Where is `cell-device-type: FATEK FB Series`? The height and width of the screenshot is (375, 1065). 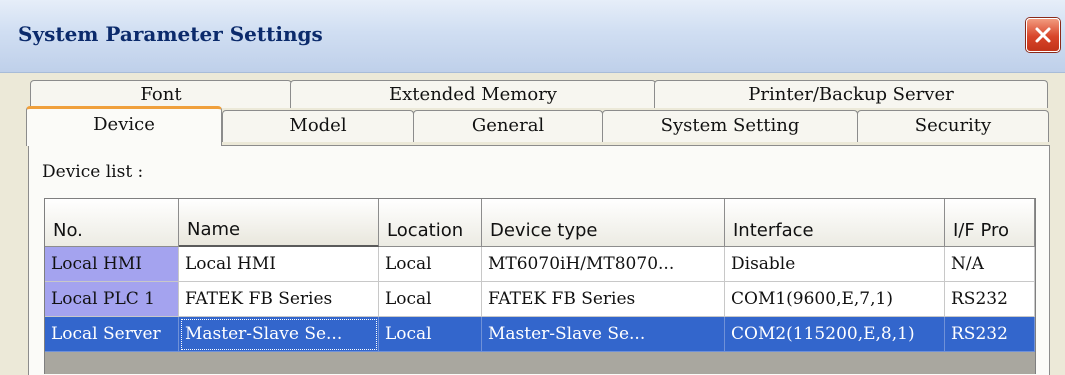 cell-device-type: FATEK FB Series is located at coordinates (603, 299).